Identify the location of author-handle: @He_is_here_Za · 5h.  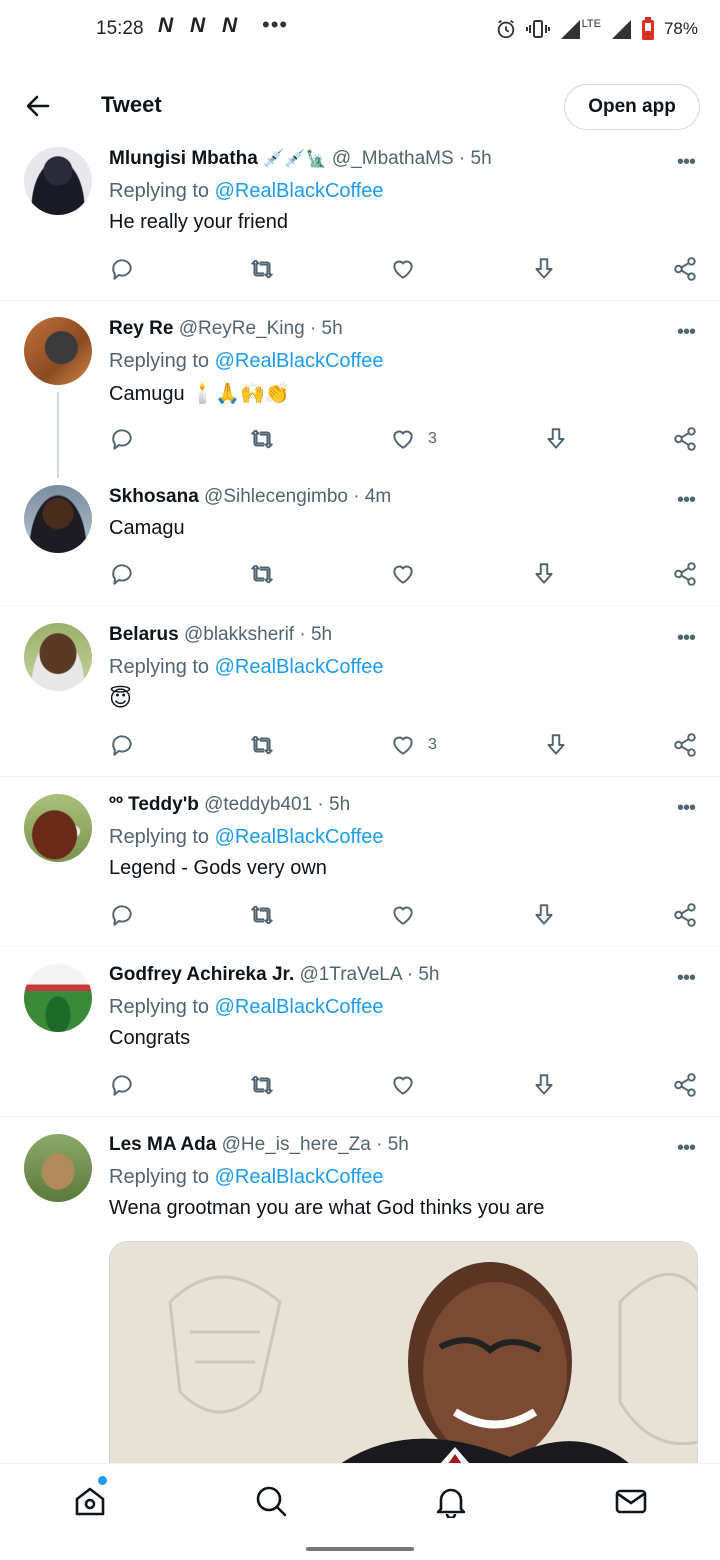
(315, 1144).